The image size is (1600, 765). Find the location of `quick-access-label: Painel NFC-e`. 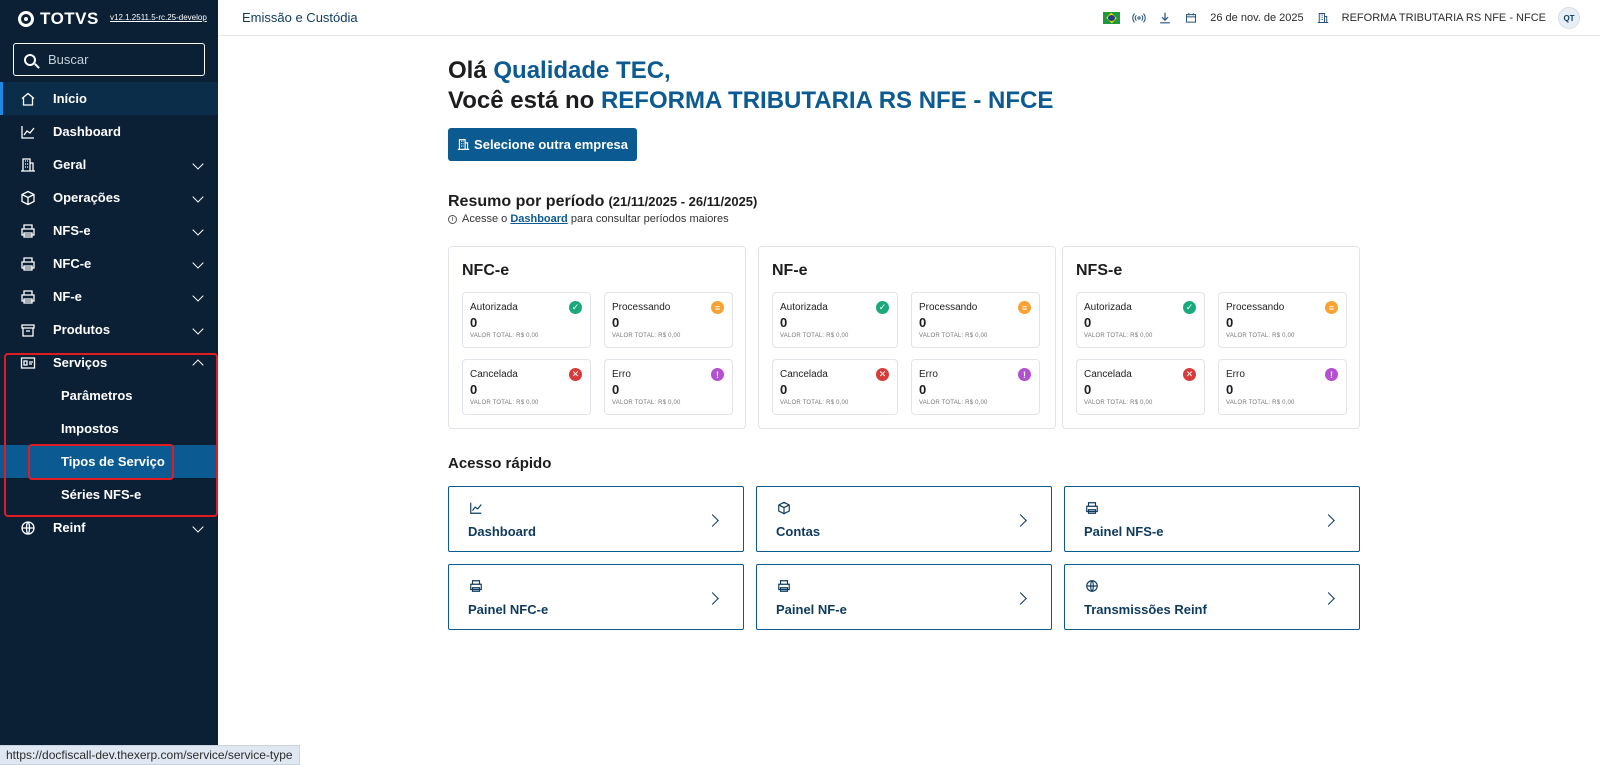

quick-access-label: Painel NFC-e is located at coordinates (508, 609).